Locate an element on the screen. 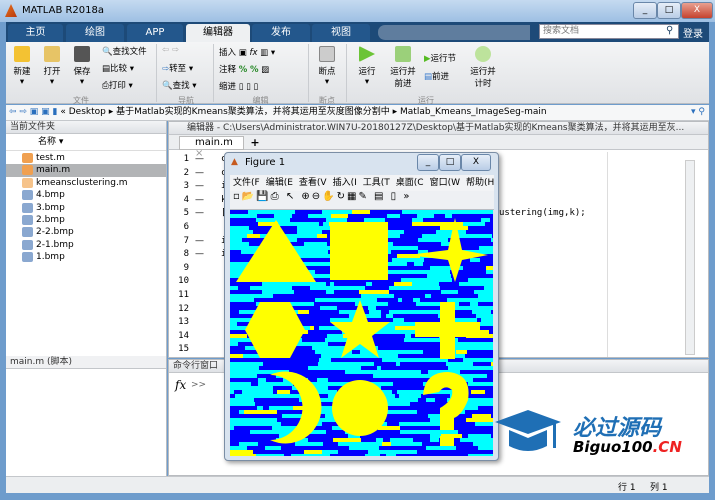 The width and height of the screenshot is (715, 500). breadcrumb-project: 基于Matlab实现的Kmeans聚类算法，并将其运用至灰度图像分割中 is located at coordinates (253, 112).